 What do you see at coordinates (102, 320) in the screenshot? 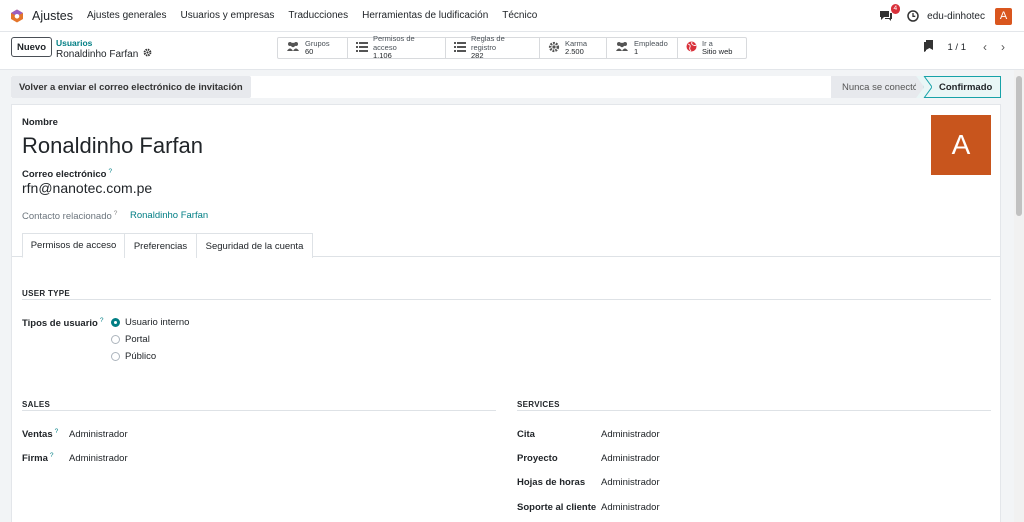
I see `user-type-help: ?` at bounding box center [102, 320].